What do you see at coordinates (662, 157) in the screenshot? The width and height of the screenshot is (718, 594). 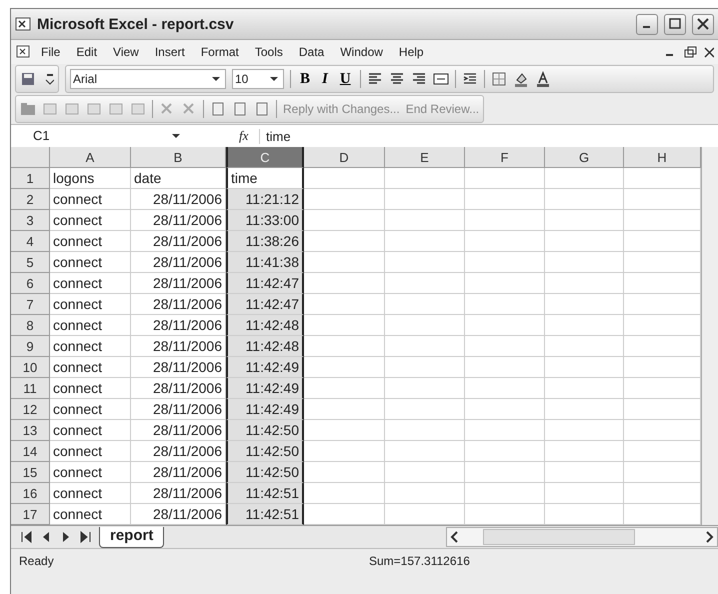 I see `column-header: H` at bounding box center [662, 157].